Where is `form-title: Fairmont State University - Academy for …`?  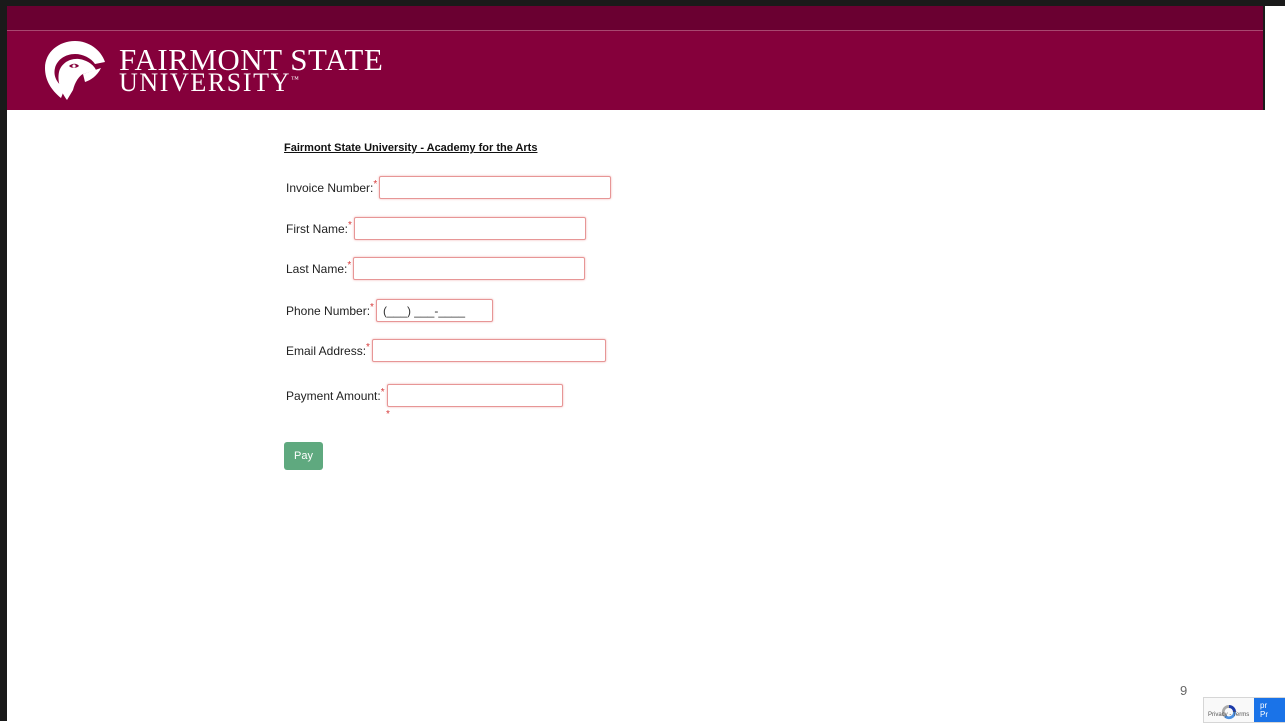
form-title: Fairmont State University - Academy for … is located at coordinates (411, 148).